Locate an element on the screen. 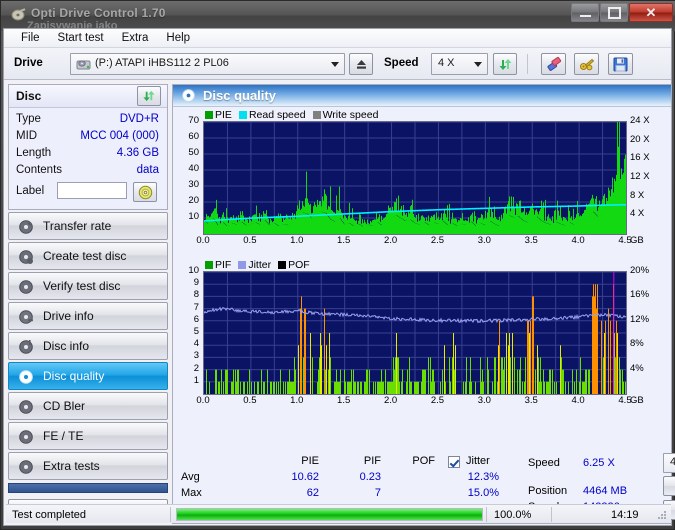 This screenshot has height=530, width=675. disc-label-key: Label is located at coordinates (30, 191).